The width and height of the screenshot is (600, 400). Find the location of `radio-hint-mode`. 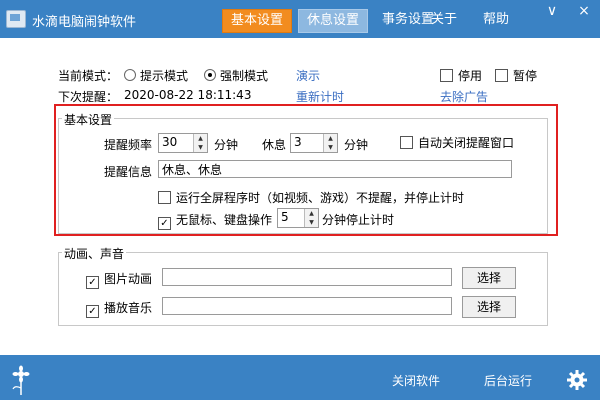

radio-hint-mode is located at coordinates (130, 75).